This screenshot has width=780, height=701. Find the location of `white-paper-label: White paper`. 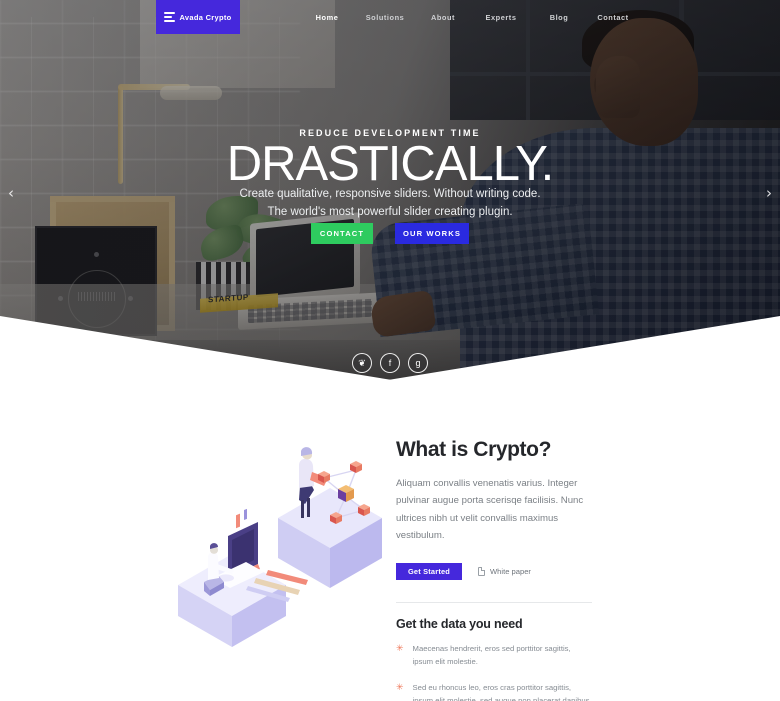

white-paper-label: White paper is located at coordinates (510, 571).